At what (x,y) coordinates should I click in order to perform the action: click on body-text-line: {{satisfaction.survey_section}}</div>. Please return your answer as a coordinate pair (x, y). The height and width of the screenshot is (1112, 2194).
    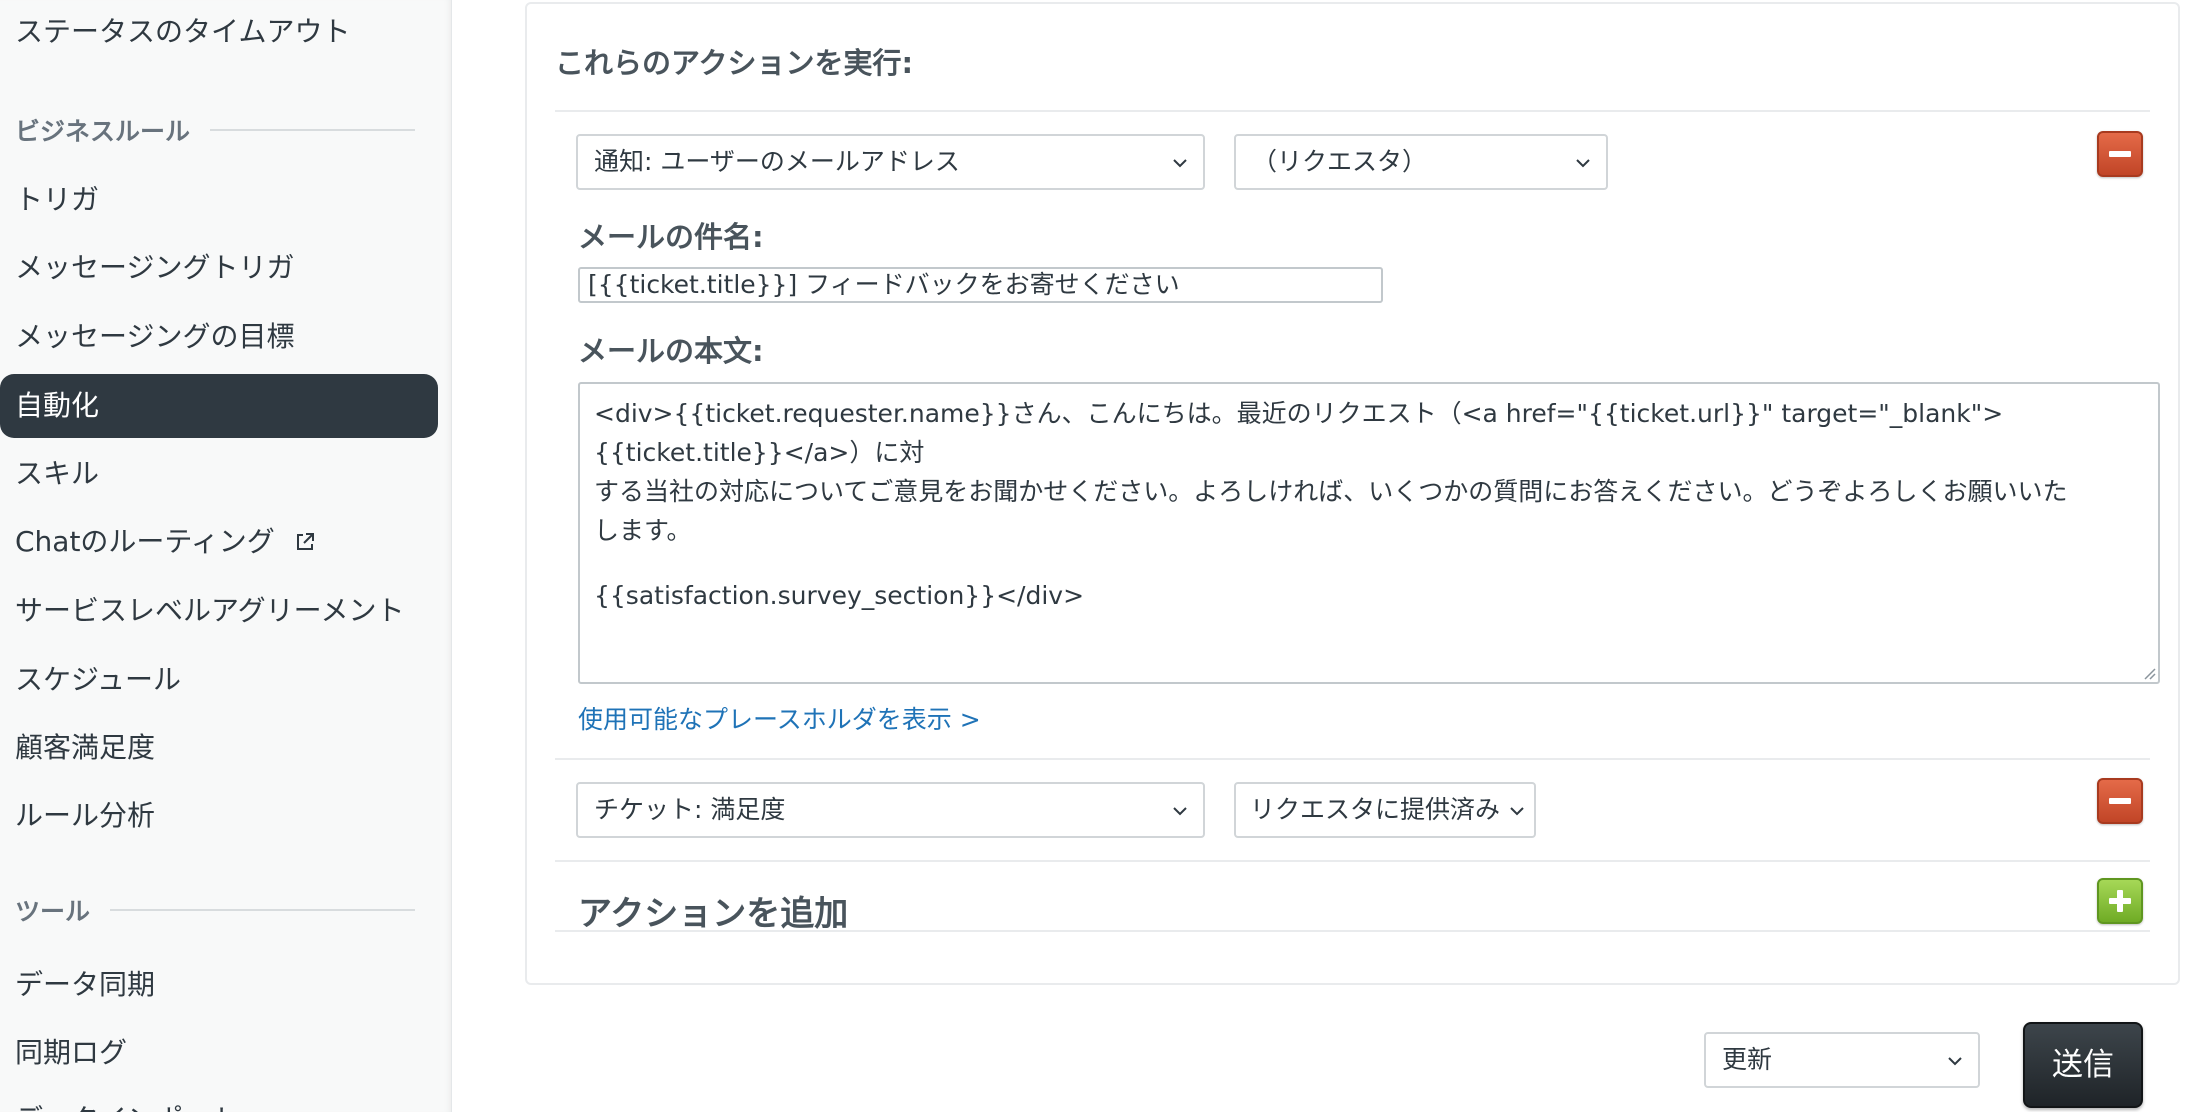
    Looking at the image, I should click on (839, 595).